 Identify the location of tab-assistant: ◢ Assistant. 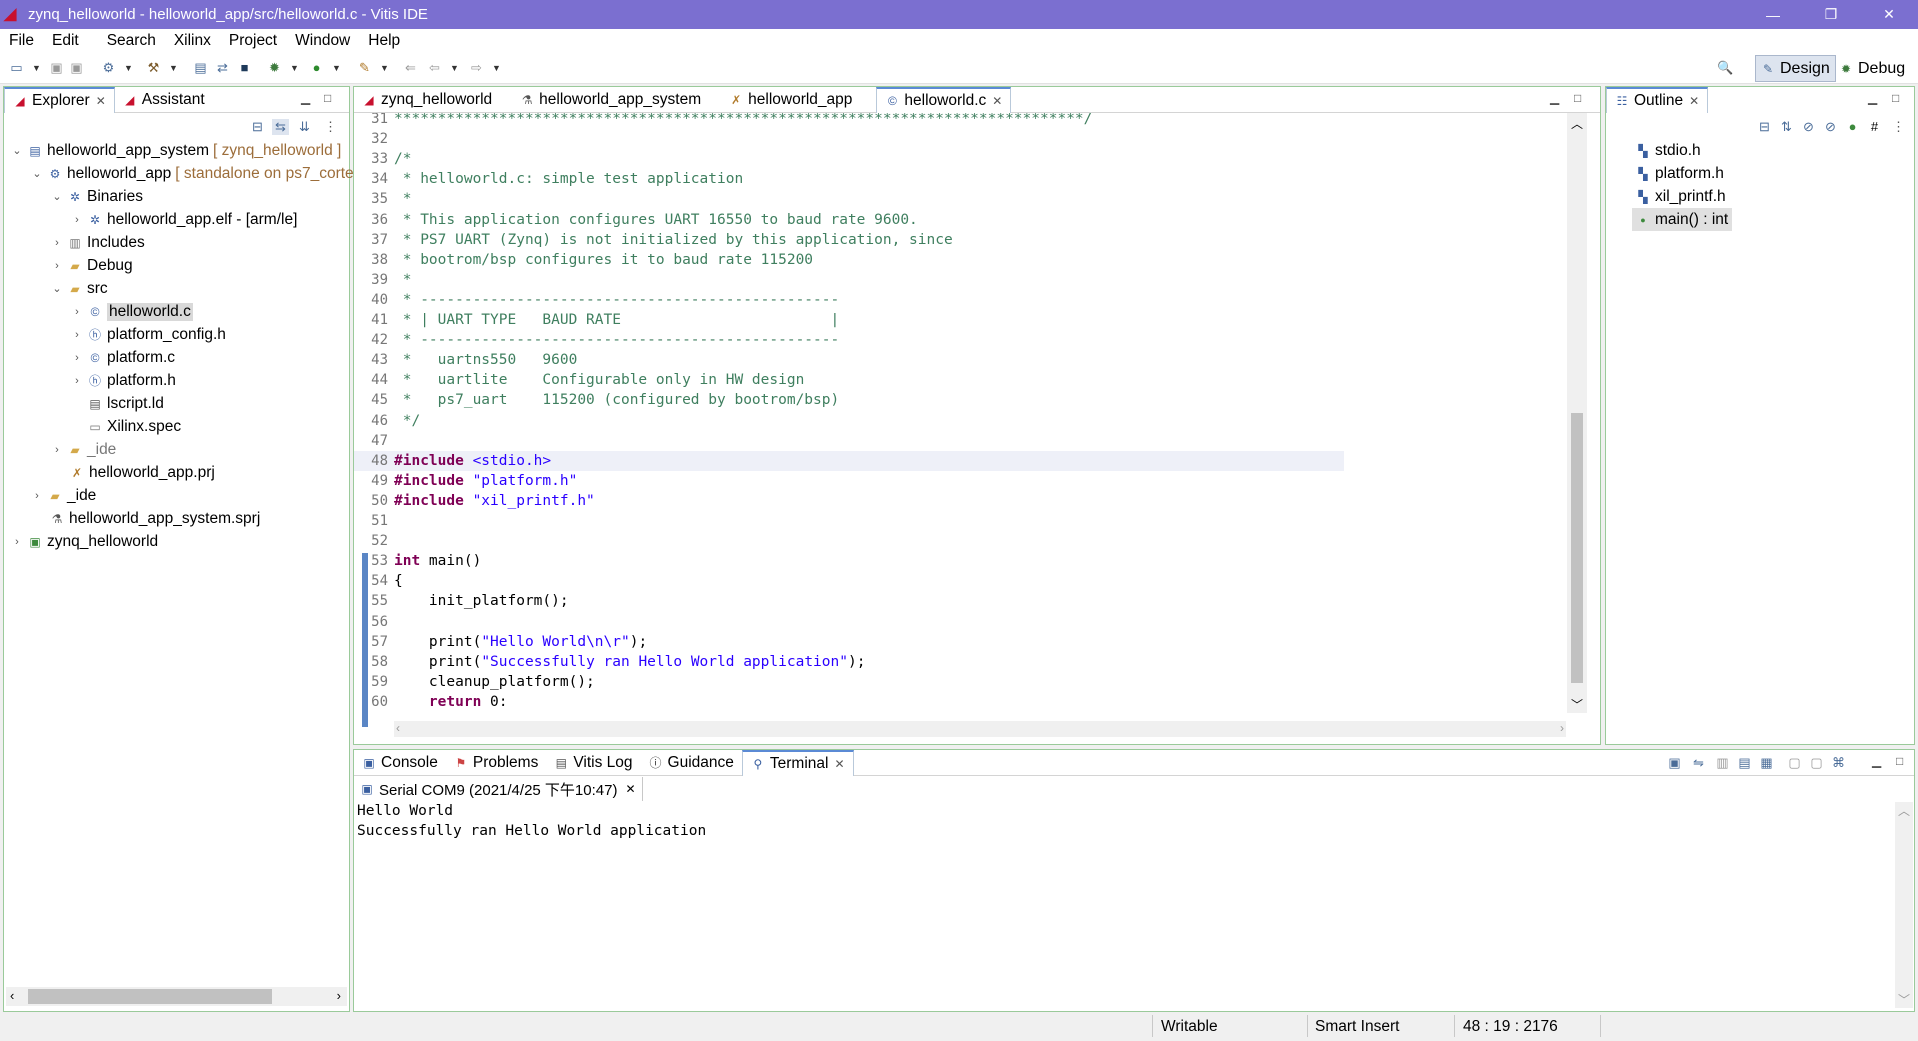
(164, 100).